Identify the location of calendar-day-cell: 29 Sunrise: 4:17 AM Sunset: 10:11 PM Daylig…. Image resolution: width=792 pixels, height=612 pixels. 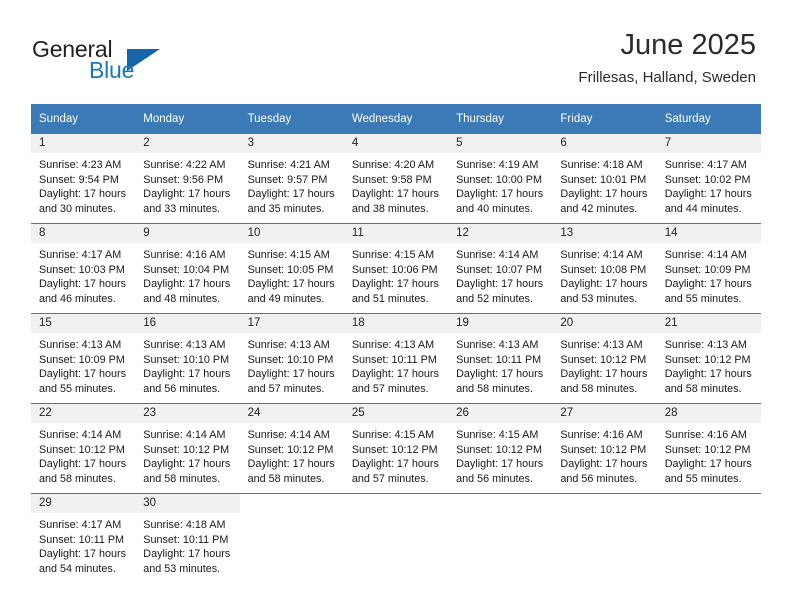
(83, 537).